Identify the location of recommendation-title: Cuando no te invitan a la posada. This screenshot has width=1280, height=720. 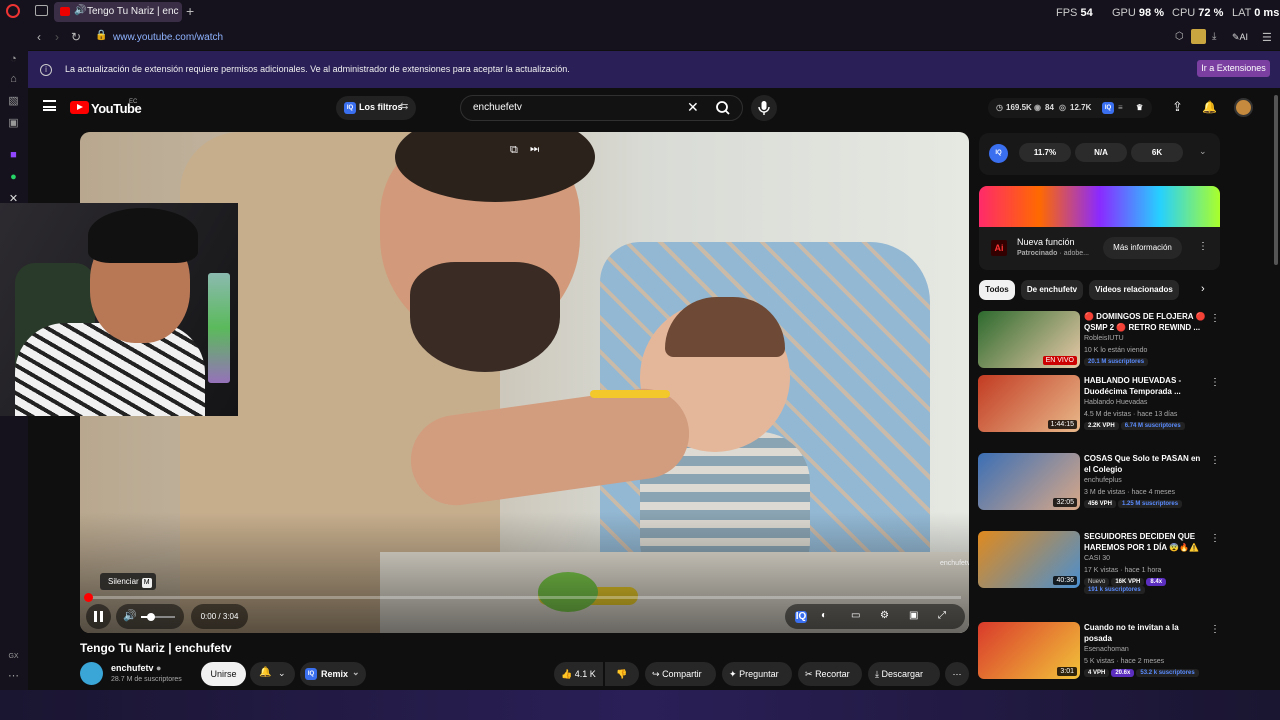
(1146, 633).